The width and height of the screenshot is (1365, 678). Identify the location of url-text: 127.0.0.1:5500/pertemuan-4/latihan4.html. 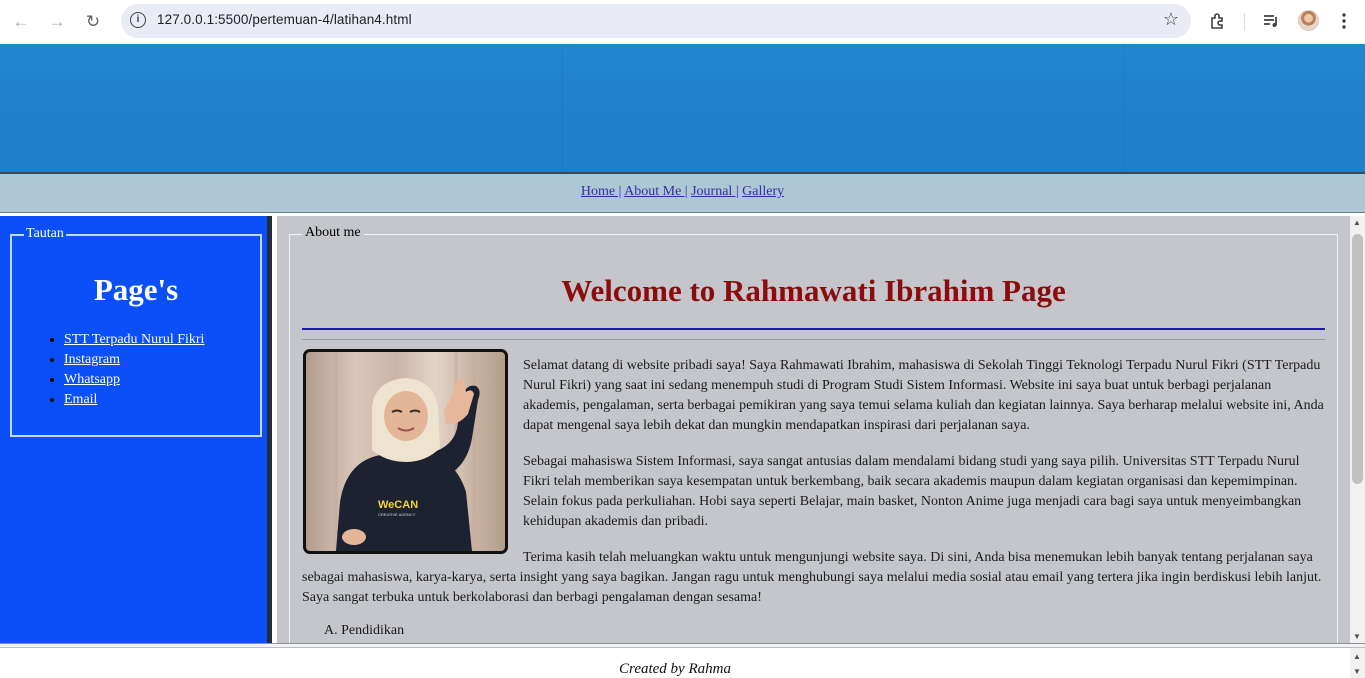
(284, 19).